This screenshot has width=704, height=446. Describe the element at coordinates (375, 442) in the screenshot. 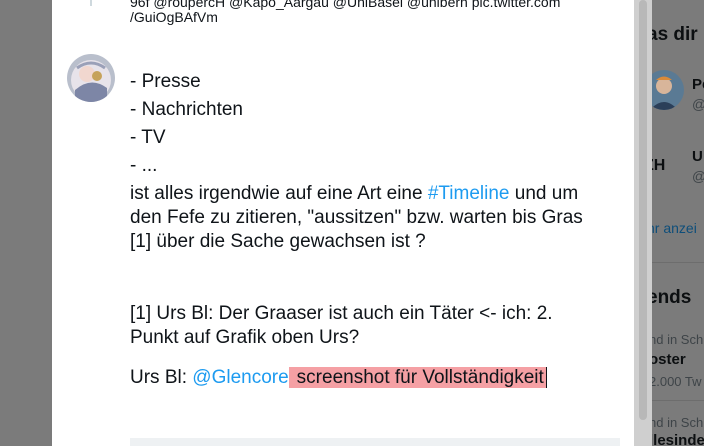

I see `media-preview` at that location.